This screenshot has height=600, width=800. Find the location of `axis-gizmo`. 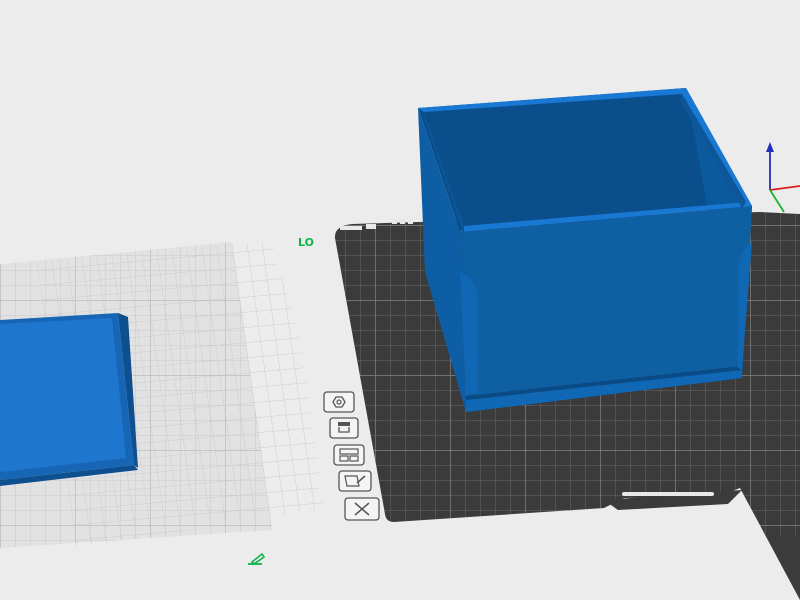

axis-gizmo is located at coordinates (783, 177).